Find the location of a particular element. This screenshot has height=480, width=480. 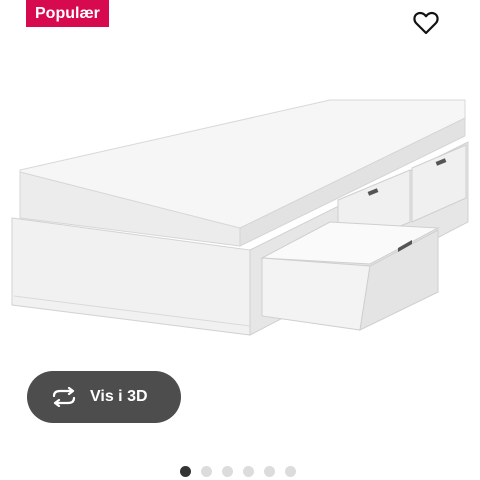

carousel-indicator is located at coordinates (238, 471).